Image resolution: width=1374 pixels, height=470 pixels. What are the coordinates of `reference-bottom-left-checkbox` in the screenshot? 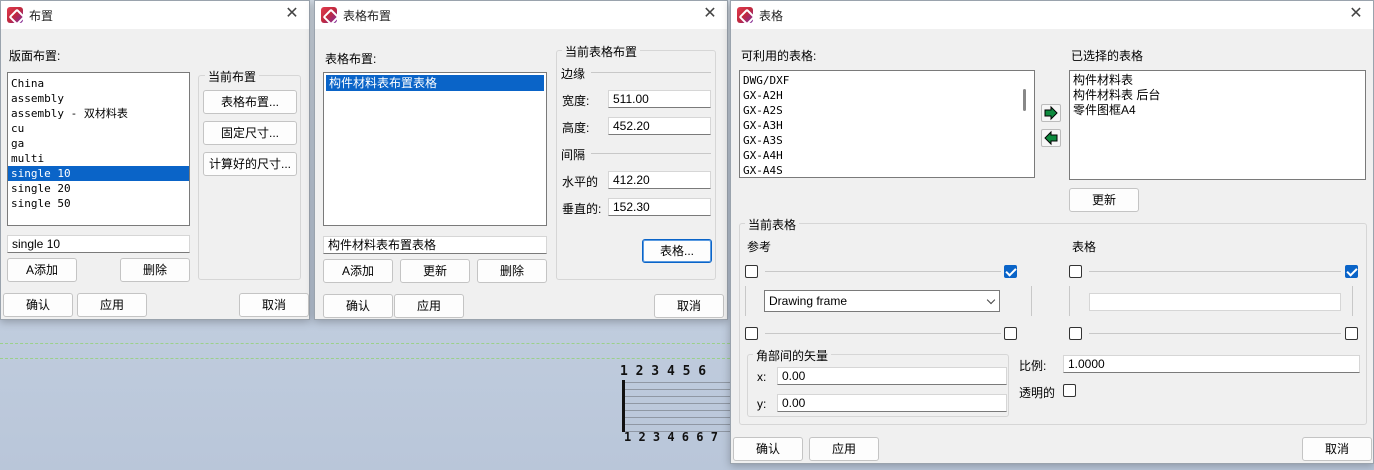 It's located at (751, 333).